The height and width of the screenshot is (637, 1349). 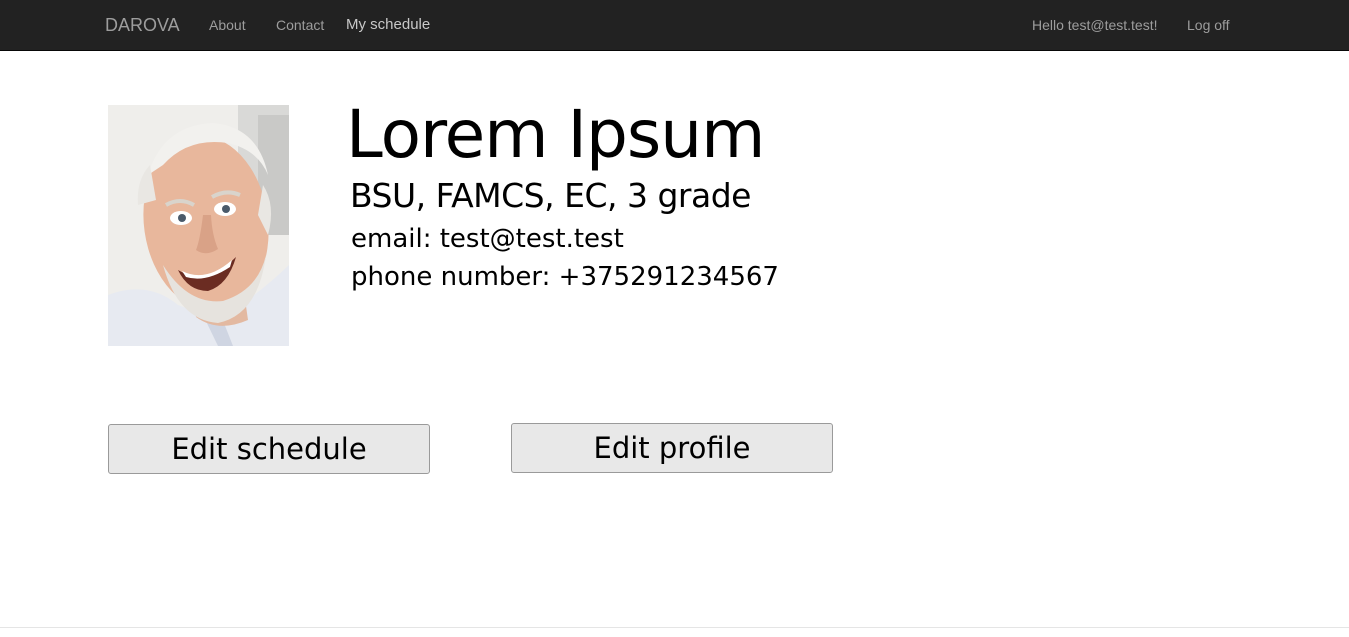 I want to click on edit-profile-button: Edit profile, so click(x=672, y=448).